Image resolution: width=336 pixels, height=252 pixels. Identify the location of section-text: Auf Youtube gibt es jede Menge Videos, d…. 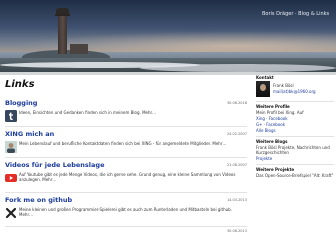
(127, 177).